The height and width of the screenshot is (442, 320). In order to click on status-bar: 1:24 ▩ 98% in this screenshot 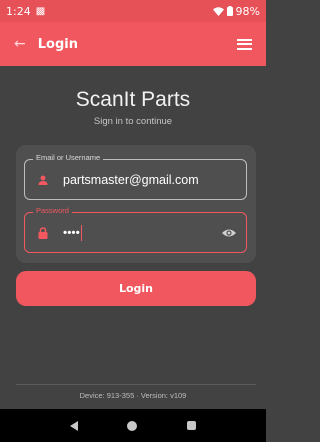, I will do `click(133, 11)`.